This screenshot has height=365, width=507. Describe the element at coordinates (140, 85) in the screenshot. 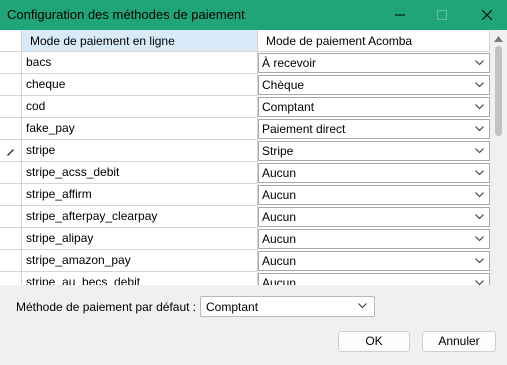

I see `online-method-cell: cheque` at that location.